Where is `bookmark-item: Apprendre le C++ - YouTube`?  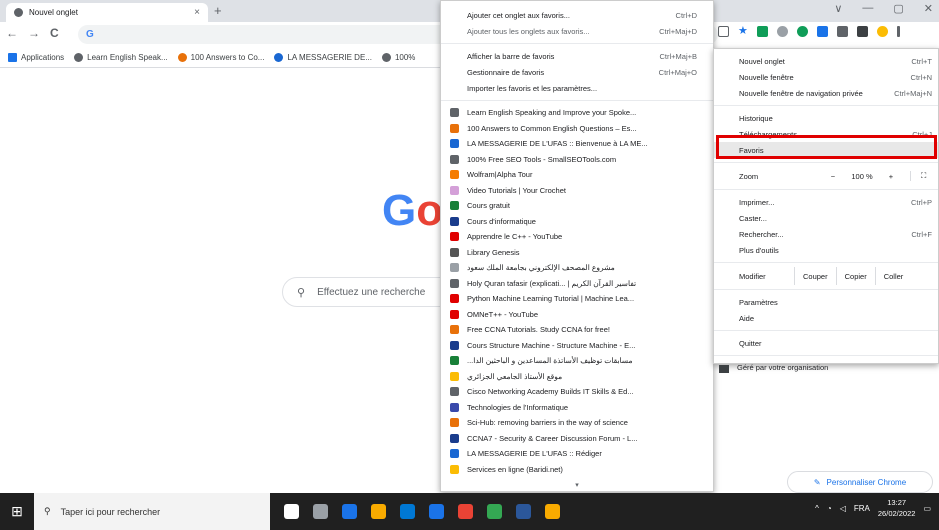 bookmark-item: Apprendre le C++ - YouTube is located at coordinates (577, 237).